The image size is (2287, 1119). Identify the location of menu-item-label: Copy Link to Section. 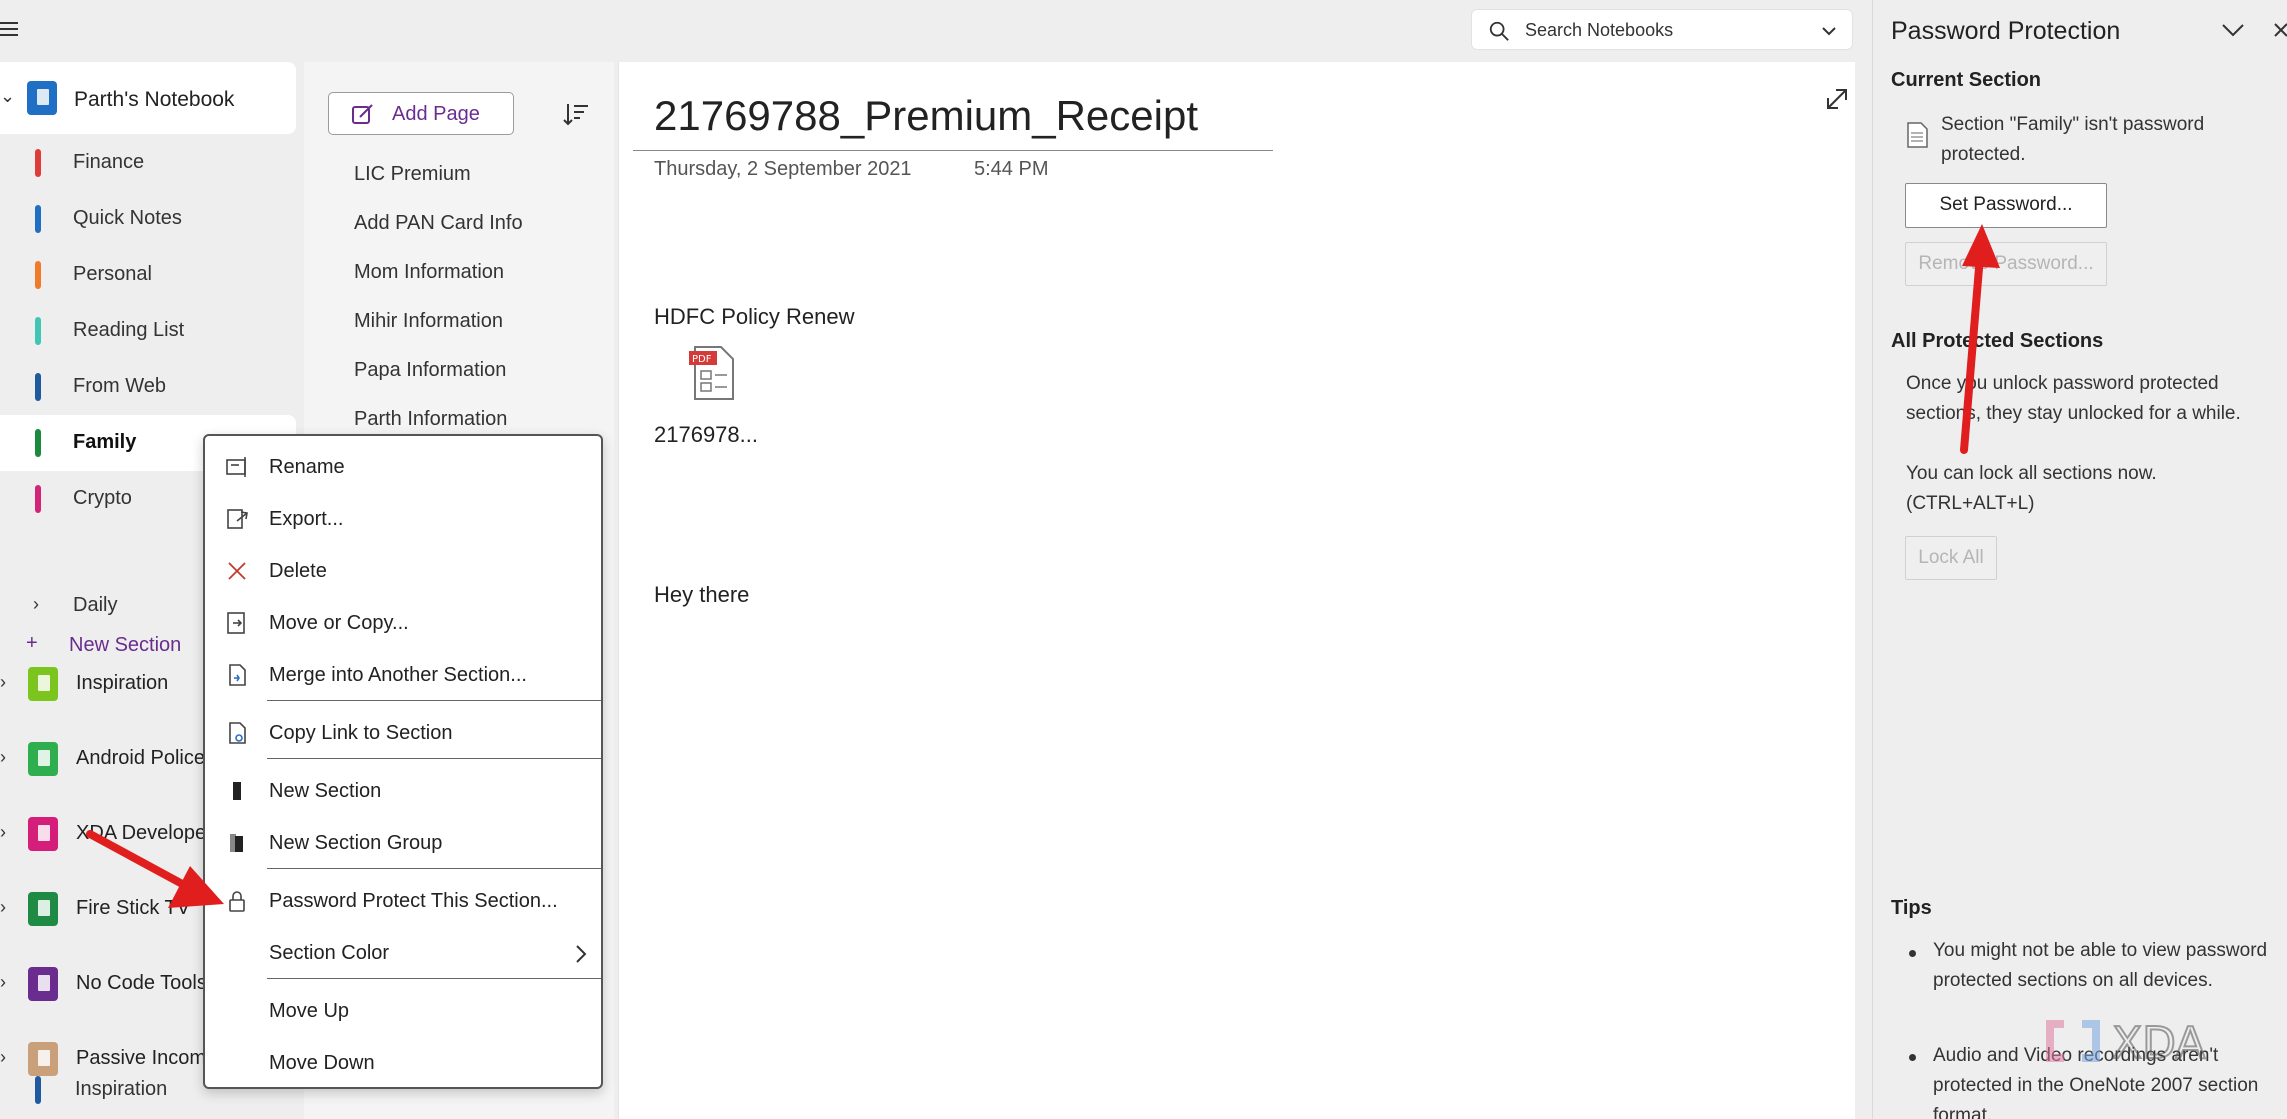
(361, 733).